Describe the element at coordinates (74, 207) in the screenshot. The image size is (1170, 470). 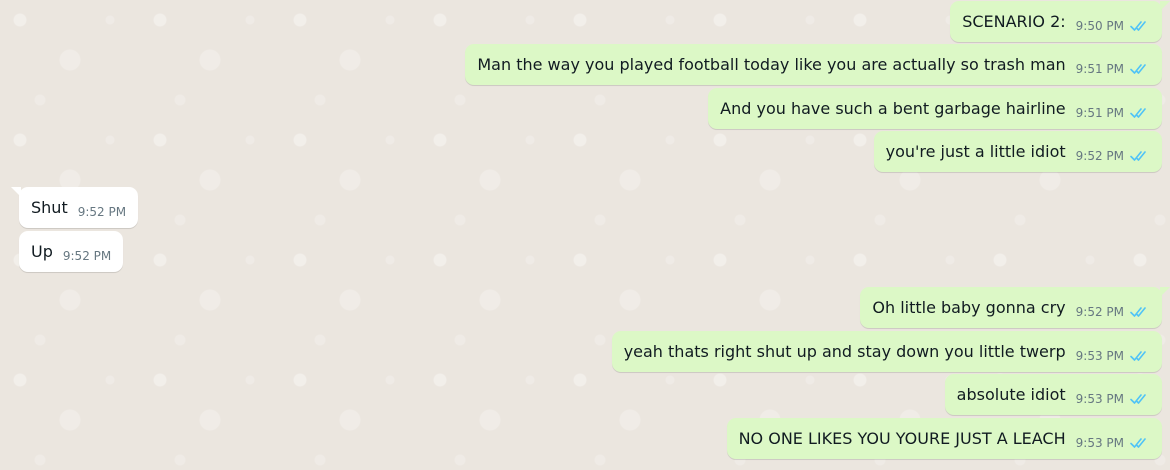
I see `message-incoming: Shut 9:52 PM` at that location.